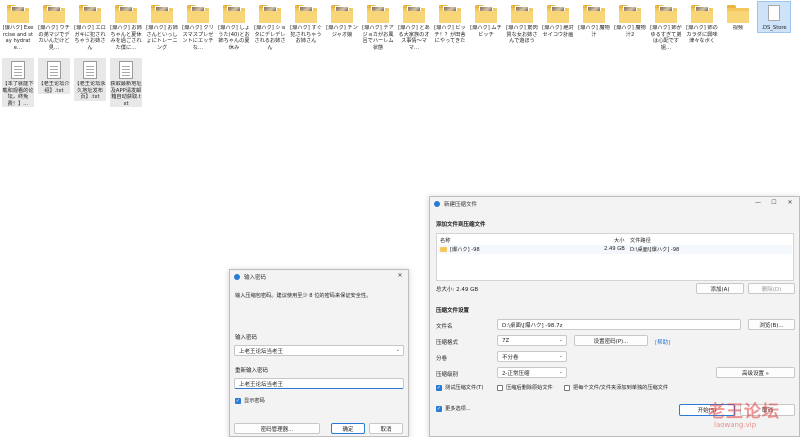 Image resolution: width=800 pixels, height=437 pixels. I want to click on file-row-size: 2.49 GB, so click(614, 249).